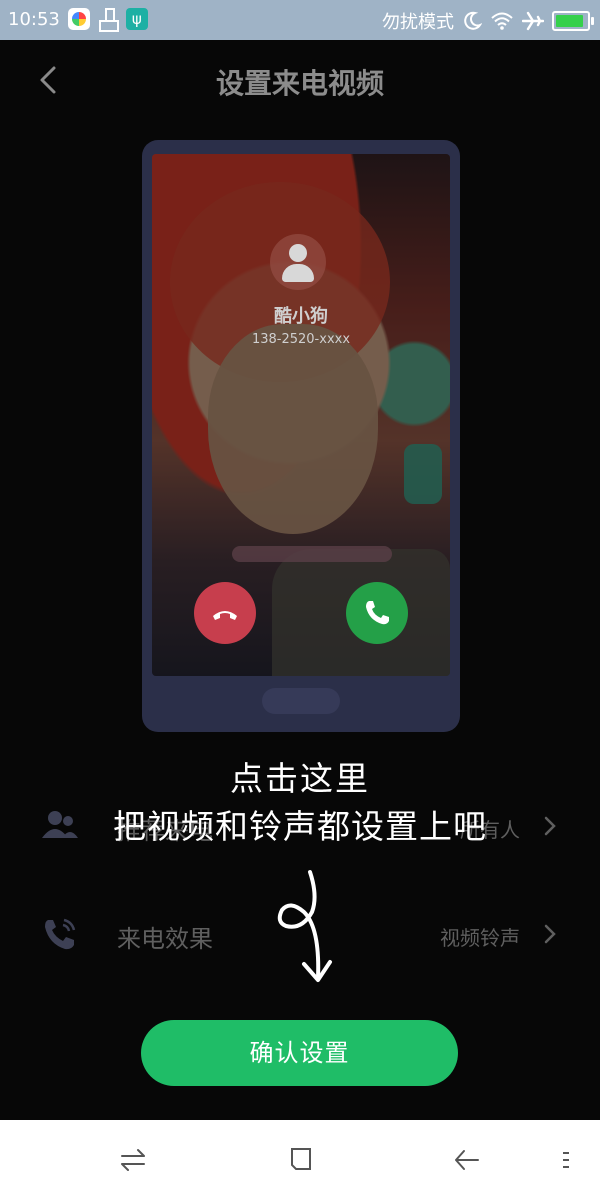 Image resolution: width=600 pixels, height=1200 pixels. Describe the element at coordinates (301, 316) in the screenshot. I see `caller-name: 酷小狗` at that location.